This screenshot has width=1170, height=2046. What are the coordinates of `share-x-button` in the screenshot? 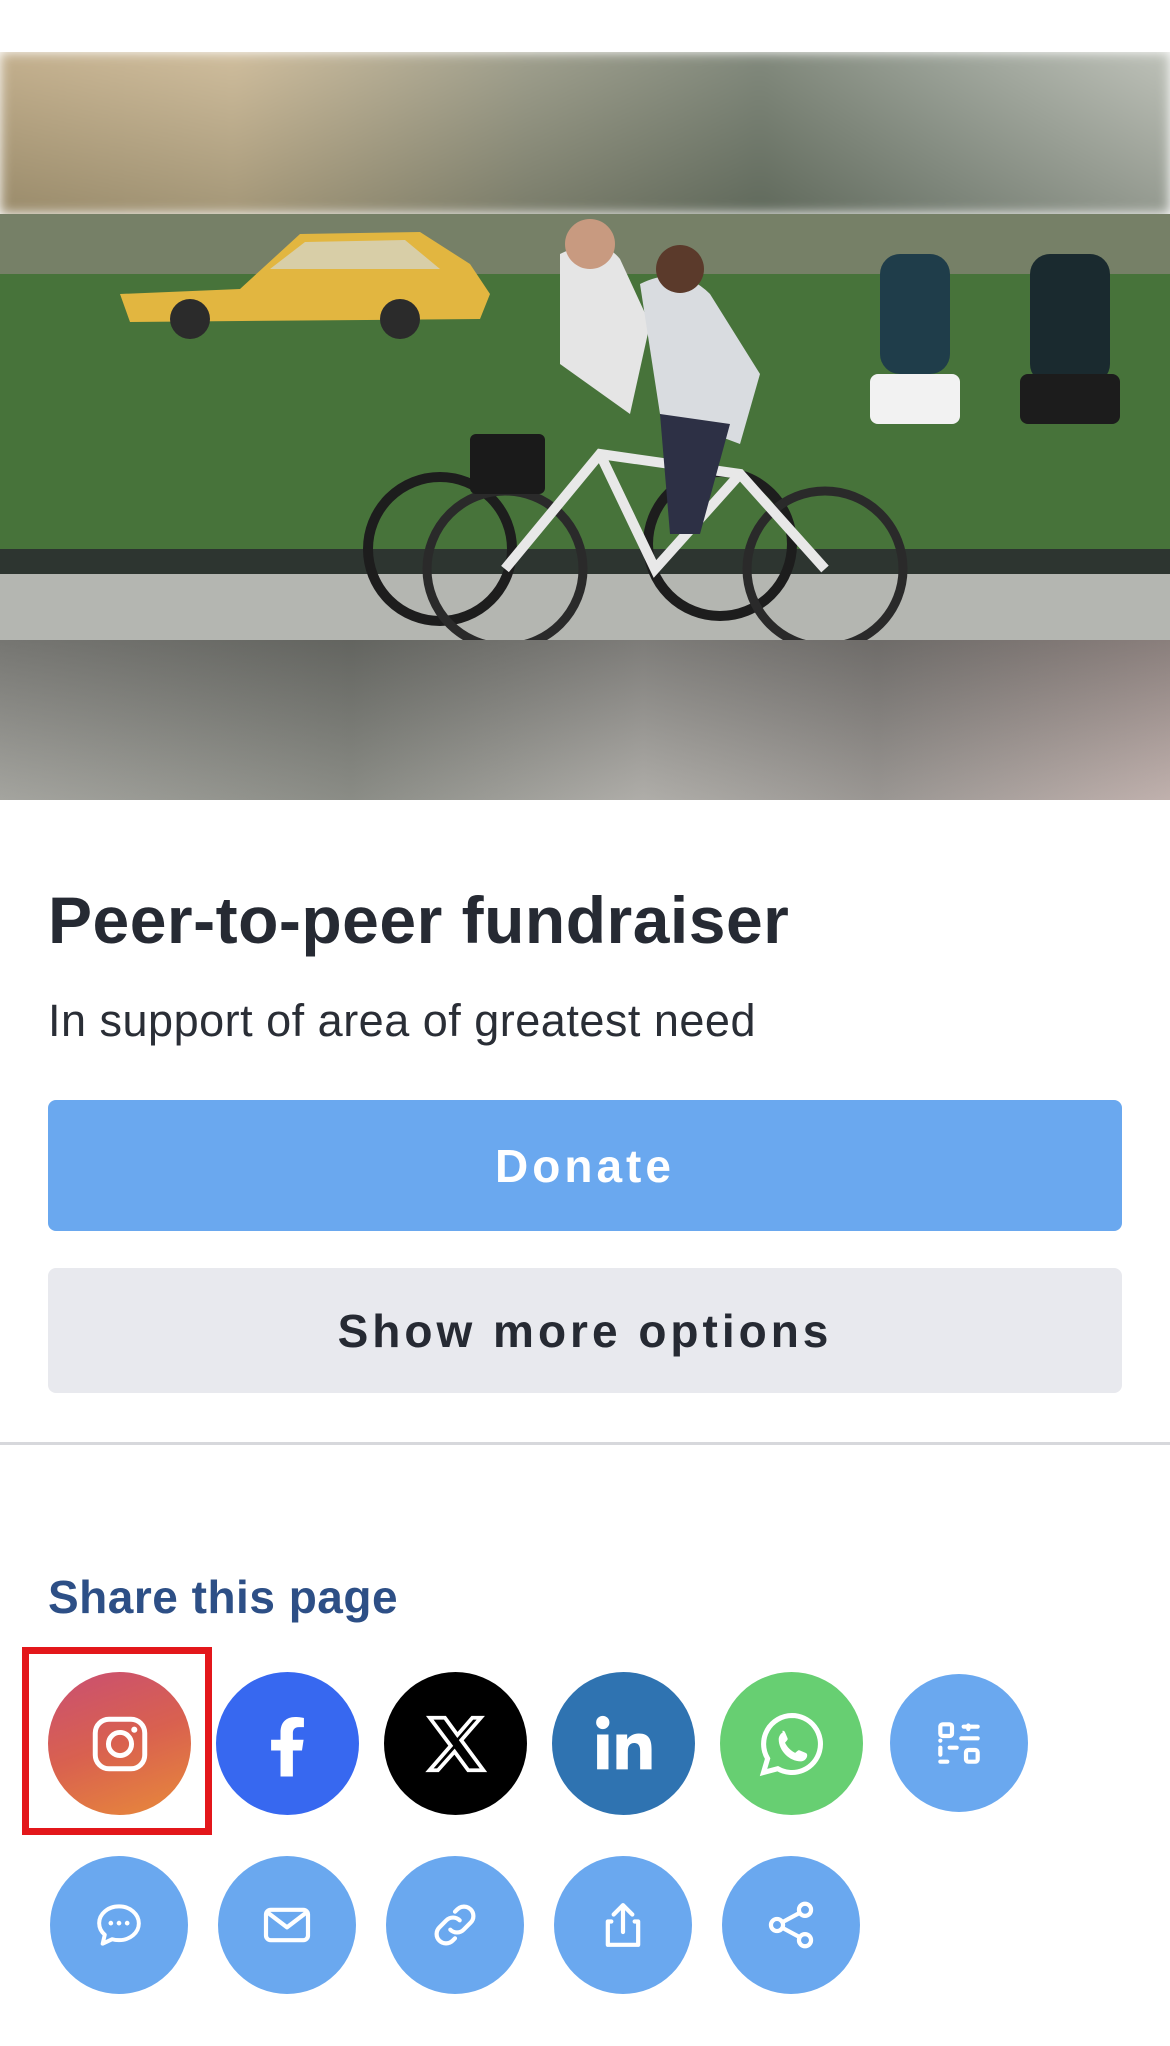 It's located at (455, 1743).